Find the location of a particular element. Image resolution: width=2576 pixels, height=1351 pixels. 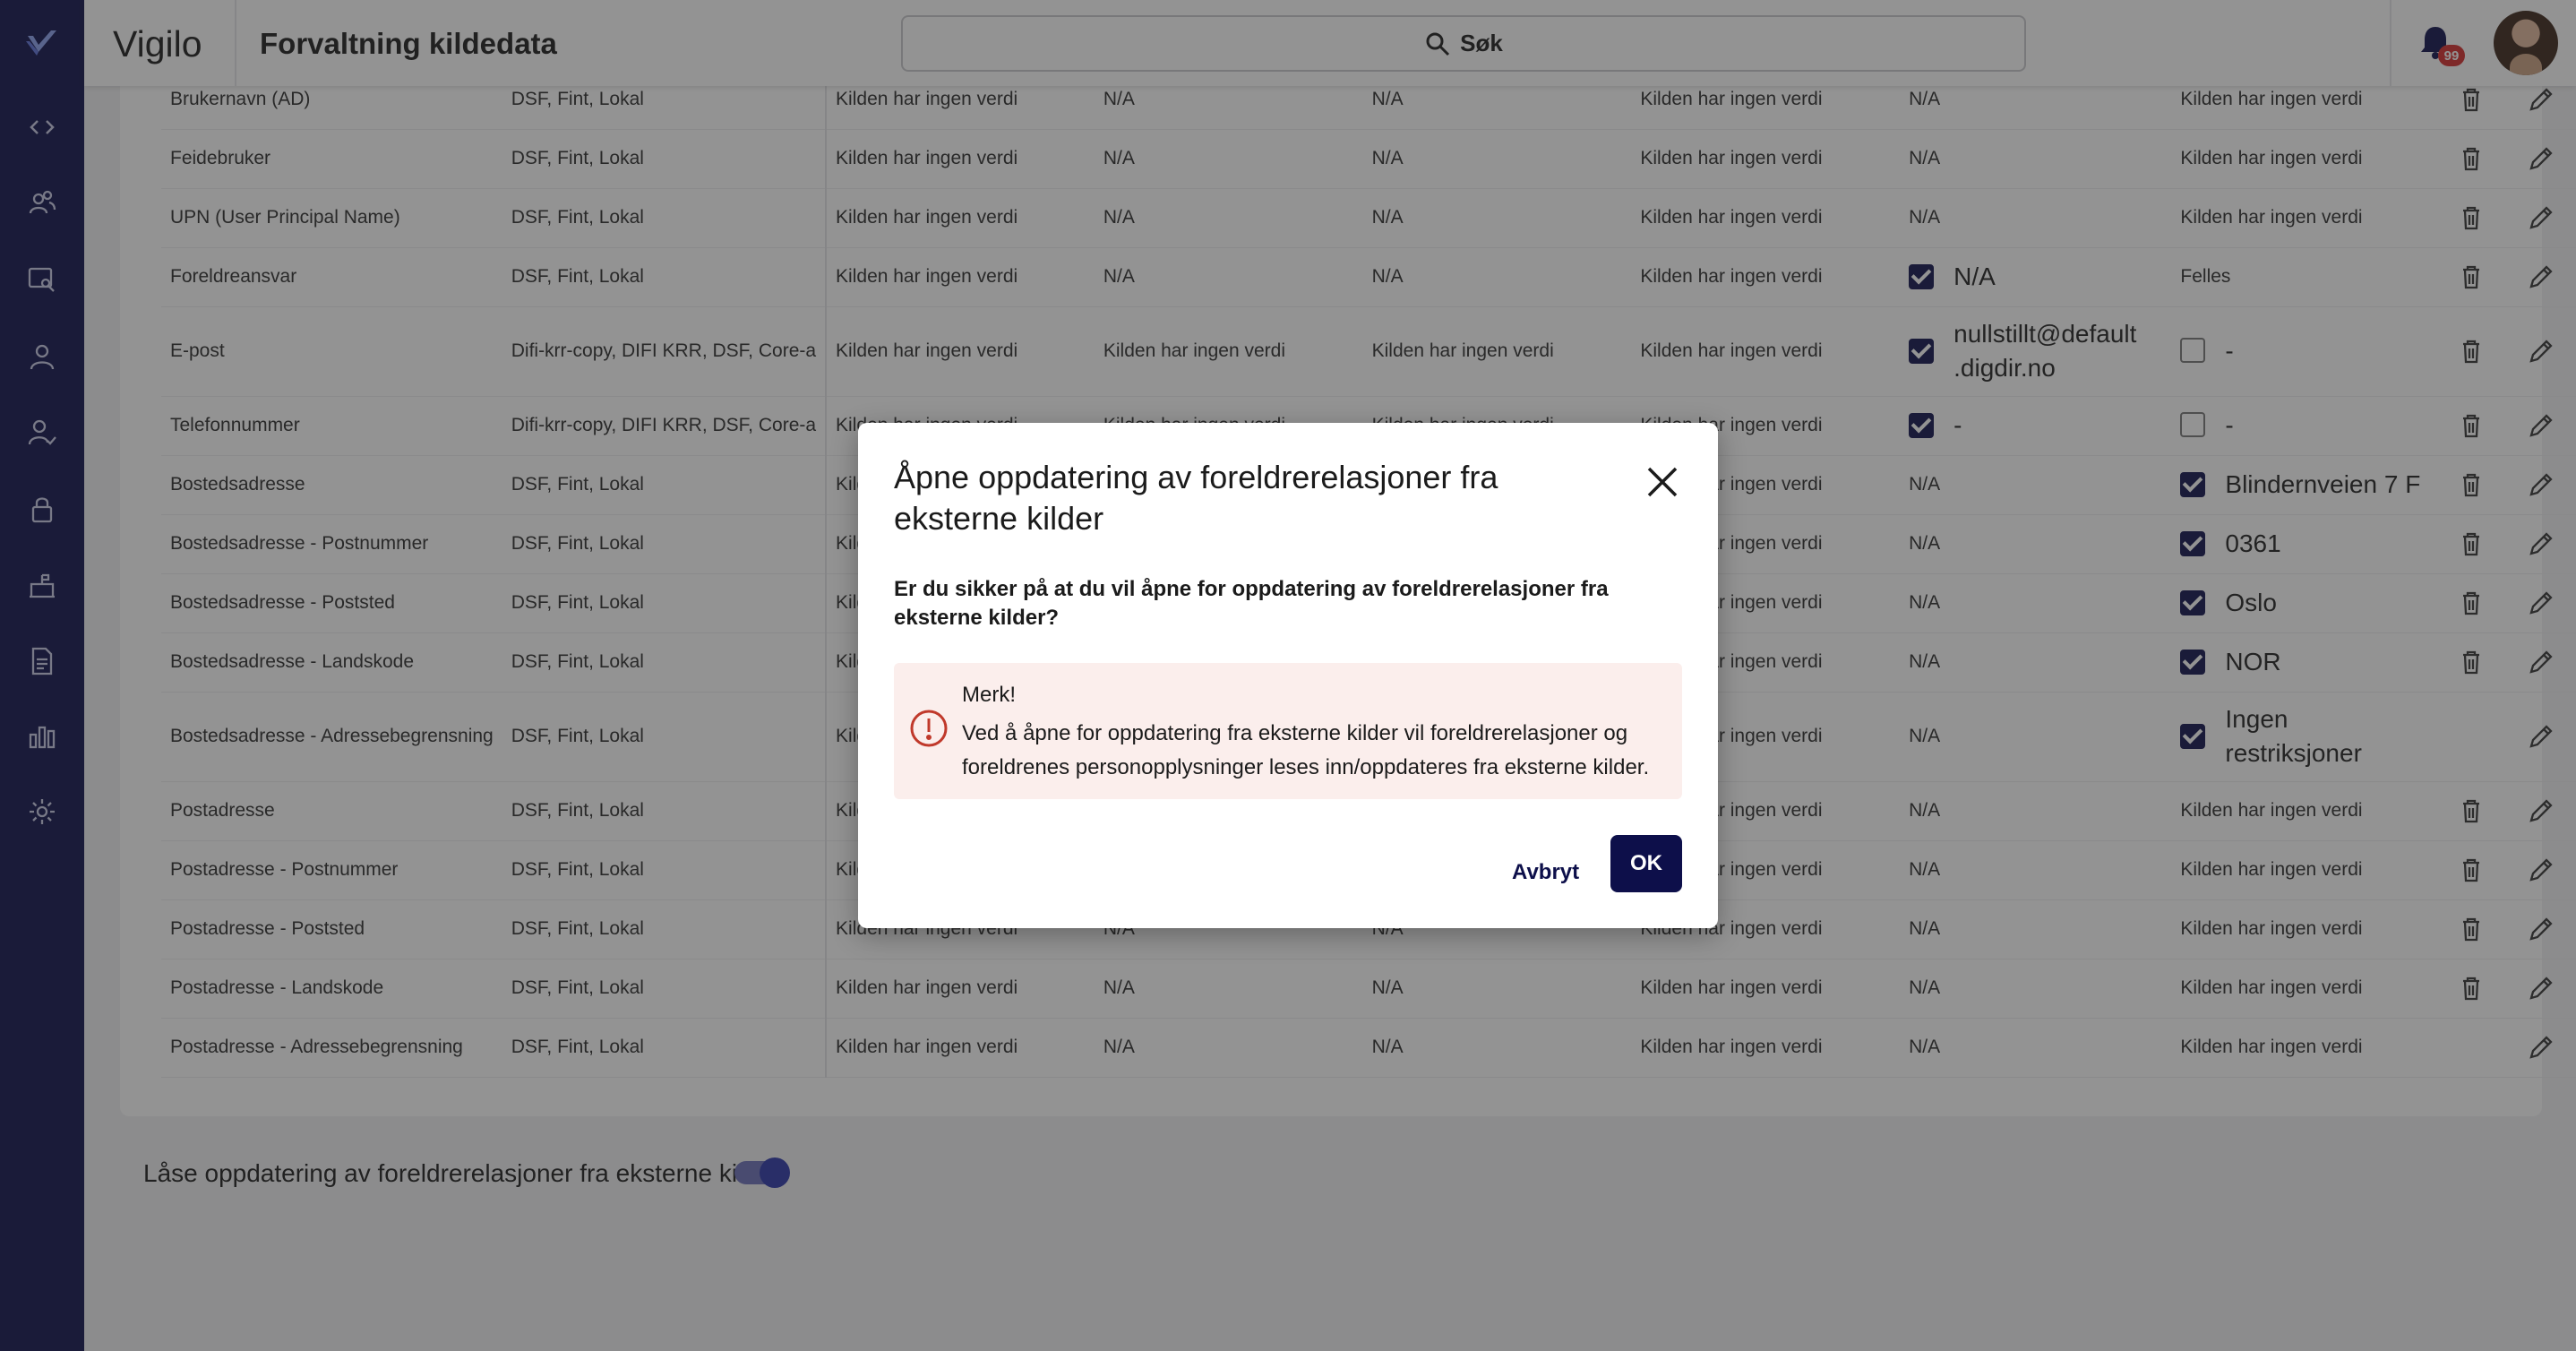

close-icon is located at coordinates (1662, 482).